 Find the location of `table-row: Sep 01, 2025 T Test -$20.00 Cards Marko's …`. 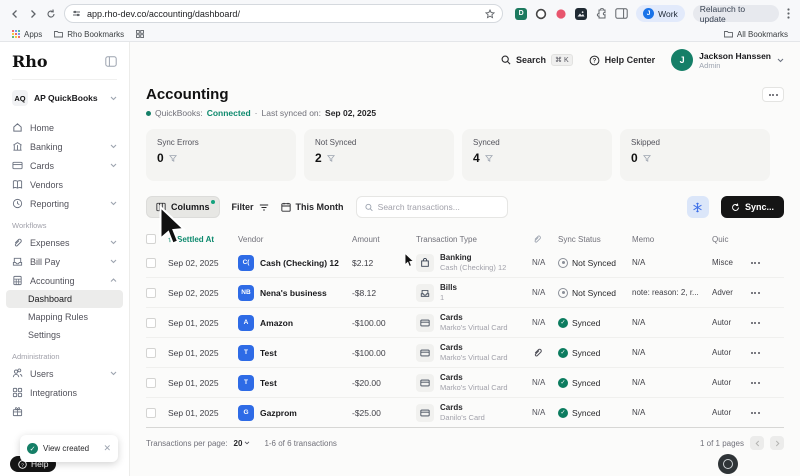

table-row: Sep 01, 2025 T Test -$20.00 Cards Marko's … is located at coordinates (465, 383).